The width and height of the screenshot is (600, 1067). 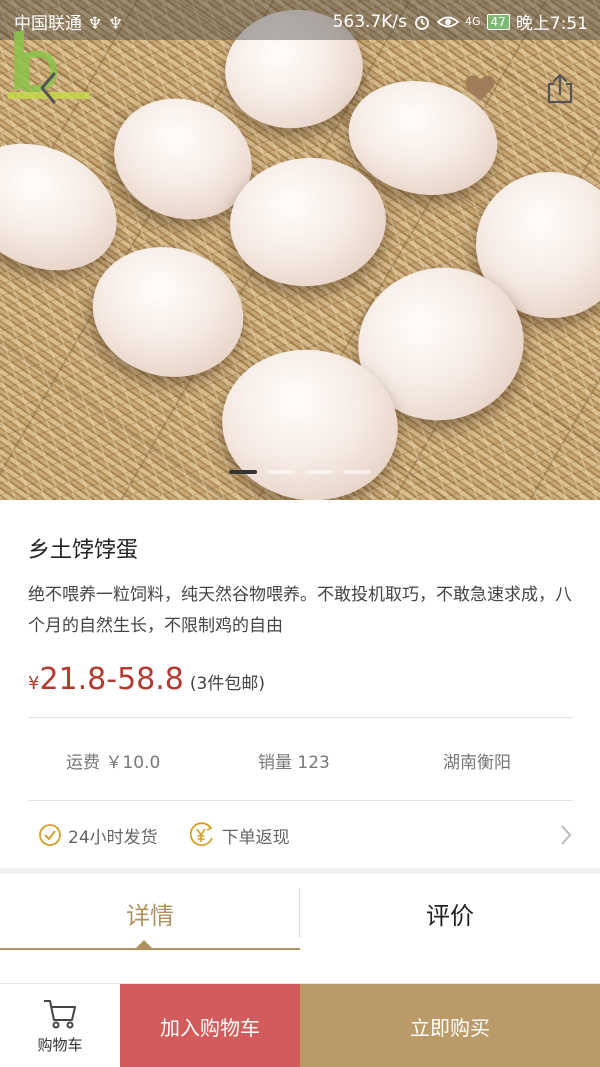 What do you see at coordinates (300, 835) in the screenshot?
I see `service-features-row: 24小时发货 下单返现` at bounding box center [300, 835].